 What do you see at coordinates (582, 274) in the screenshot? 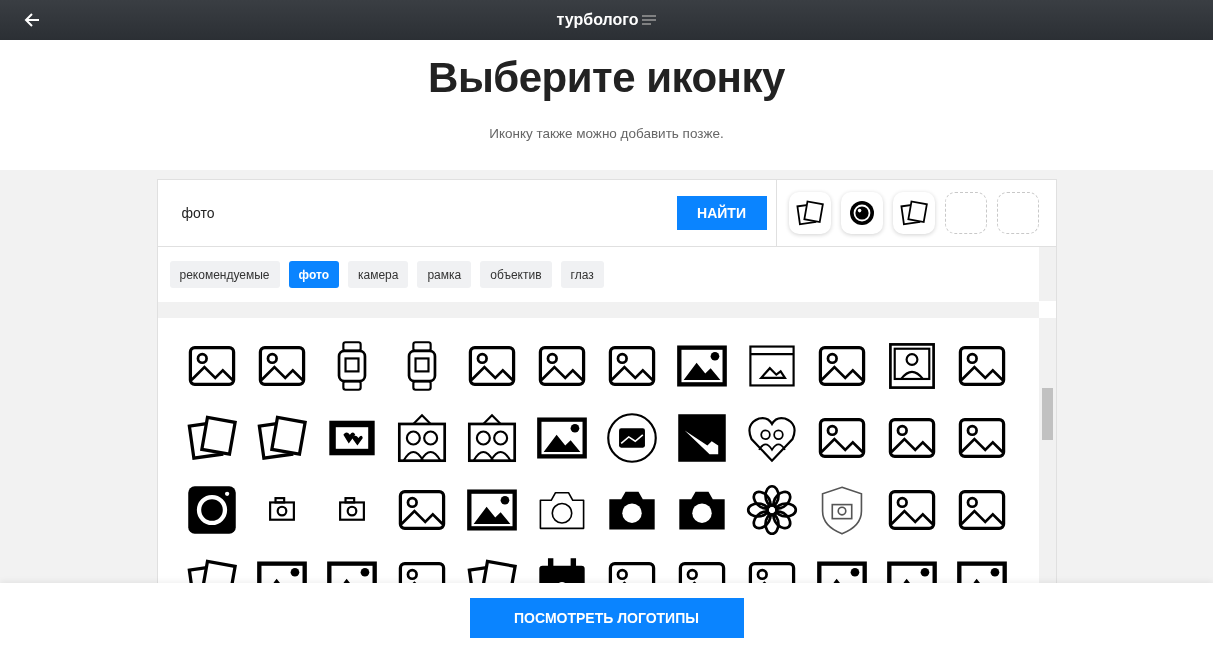
I see `tag-chip: глаз` at bounding box center [582, 274].